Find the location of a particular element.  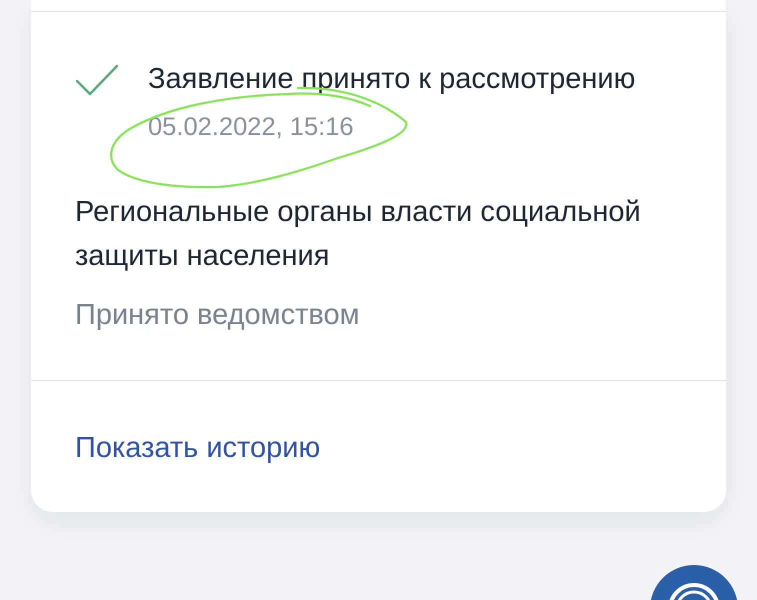

department-status: Принято ведомством is located at coordinates (217, 315).